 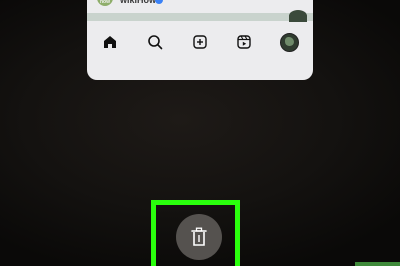 I want to click on tab-home, so click(x=110, y=42).